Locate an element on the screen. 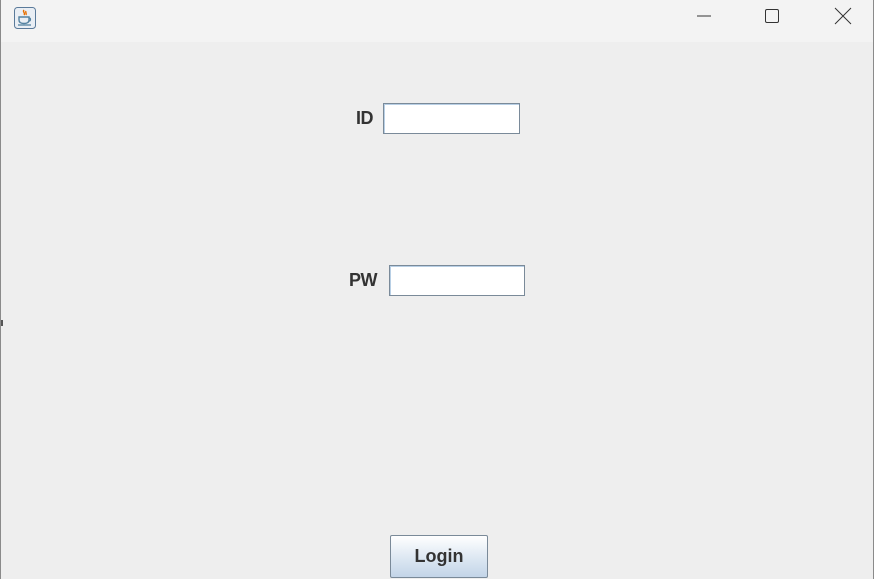 This screenshot has width=874, height=579. title-bar is located at coordinates (437, 21).